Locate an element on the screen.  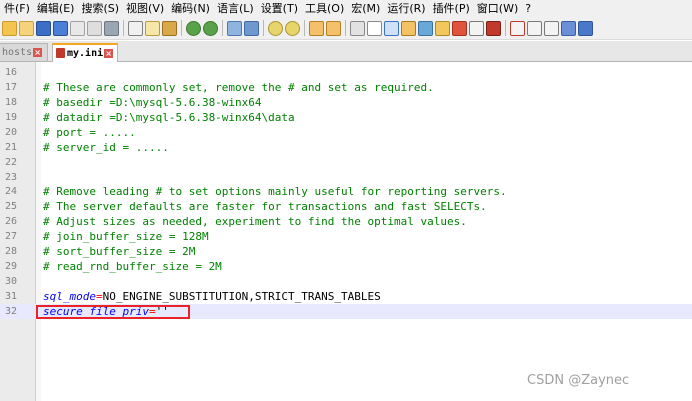
config-key: sql_mode is located at coordinates (69, 296).